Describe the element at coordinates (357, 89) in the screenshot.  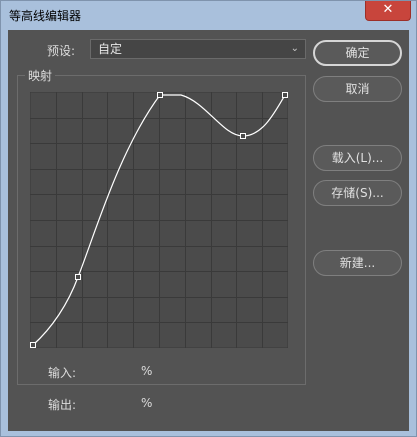
I see `cancel-button: 取消` at that location.